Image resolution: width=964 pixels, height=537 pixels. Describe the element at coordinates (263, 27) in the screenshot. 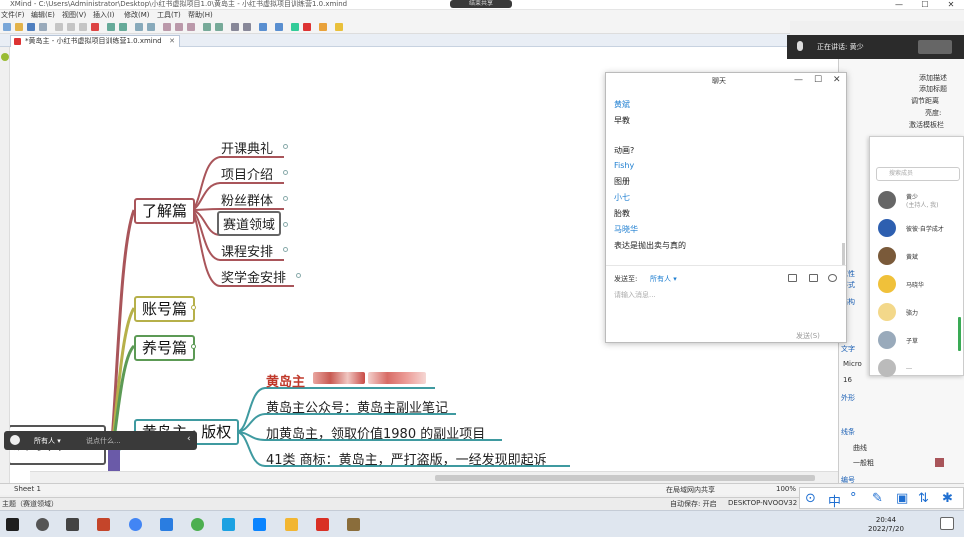

I see `theme-icon` at that location.